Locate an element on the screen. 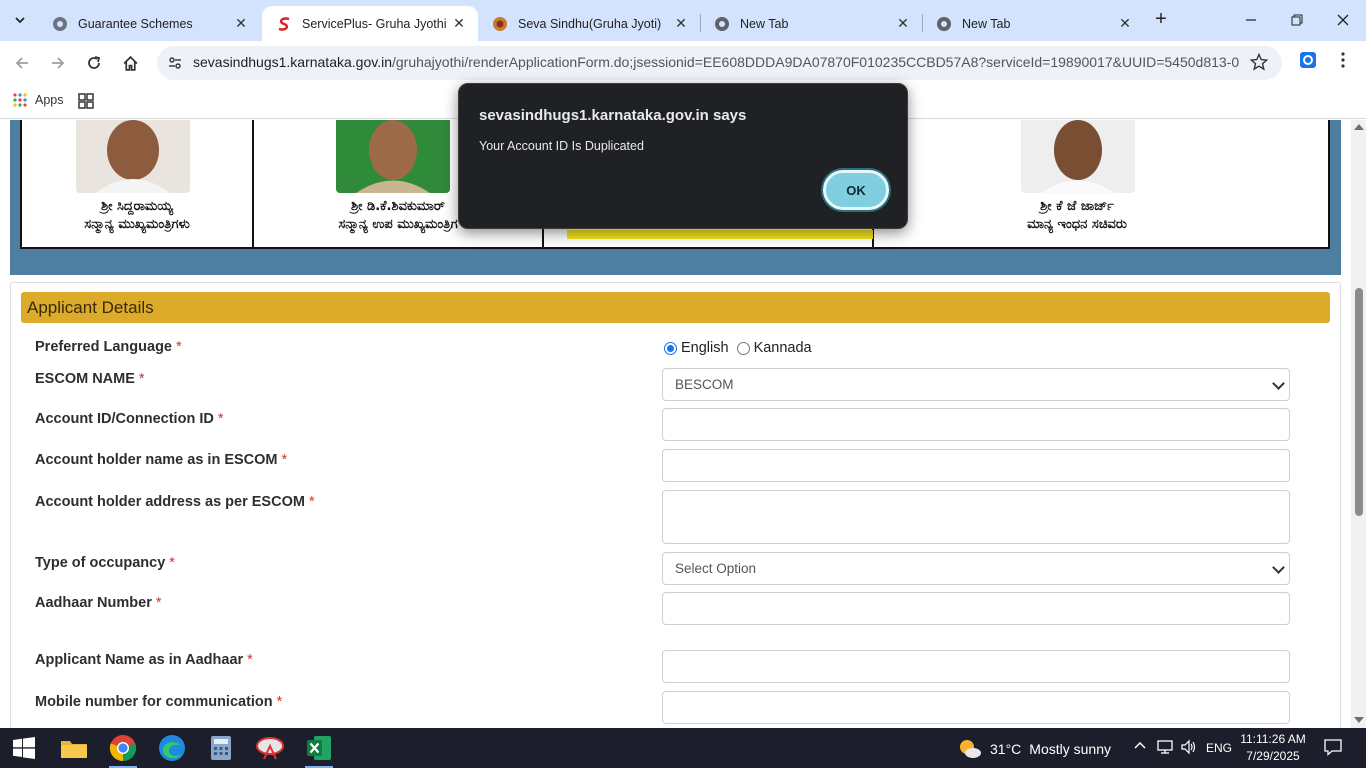  label-text: ESCOM NAME is located at coordinates (85, 379).